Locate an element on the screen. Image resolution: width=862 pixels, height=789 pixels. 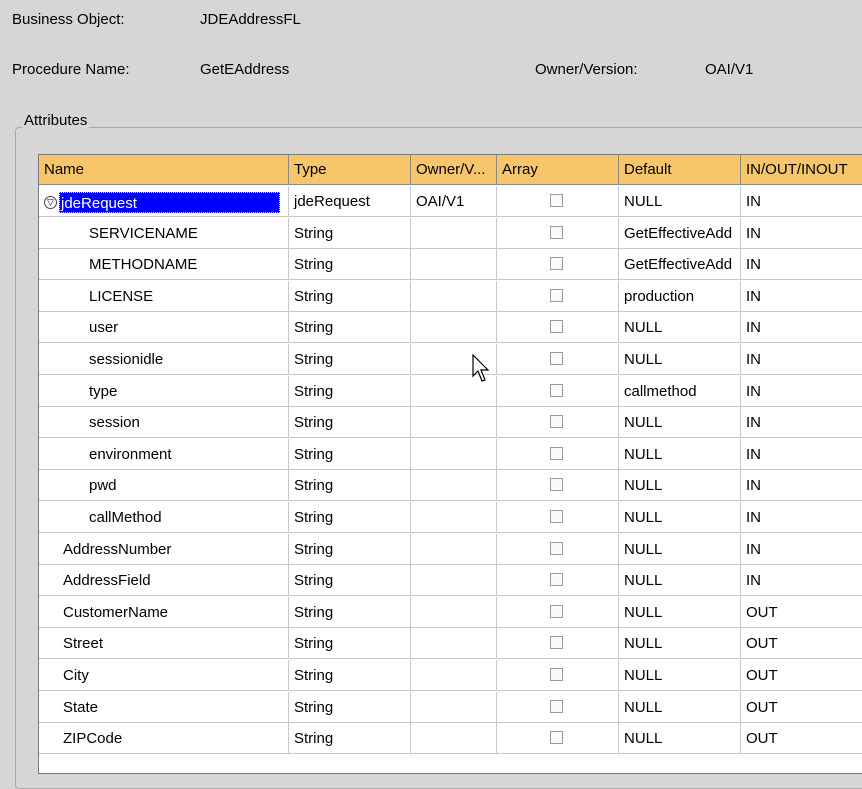
row-name-cell: CustomerName is located at coordinates (164, 612).